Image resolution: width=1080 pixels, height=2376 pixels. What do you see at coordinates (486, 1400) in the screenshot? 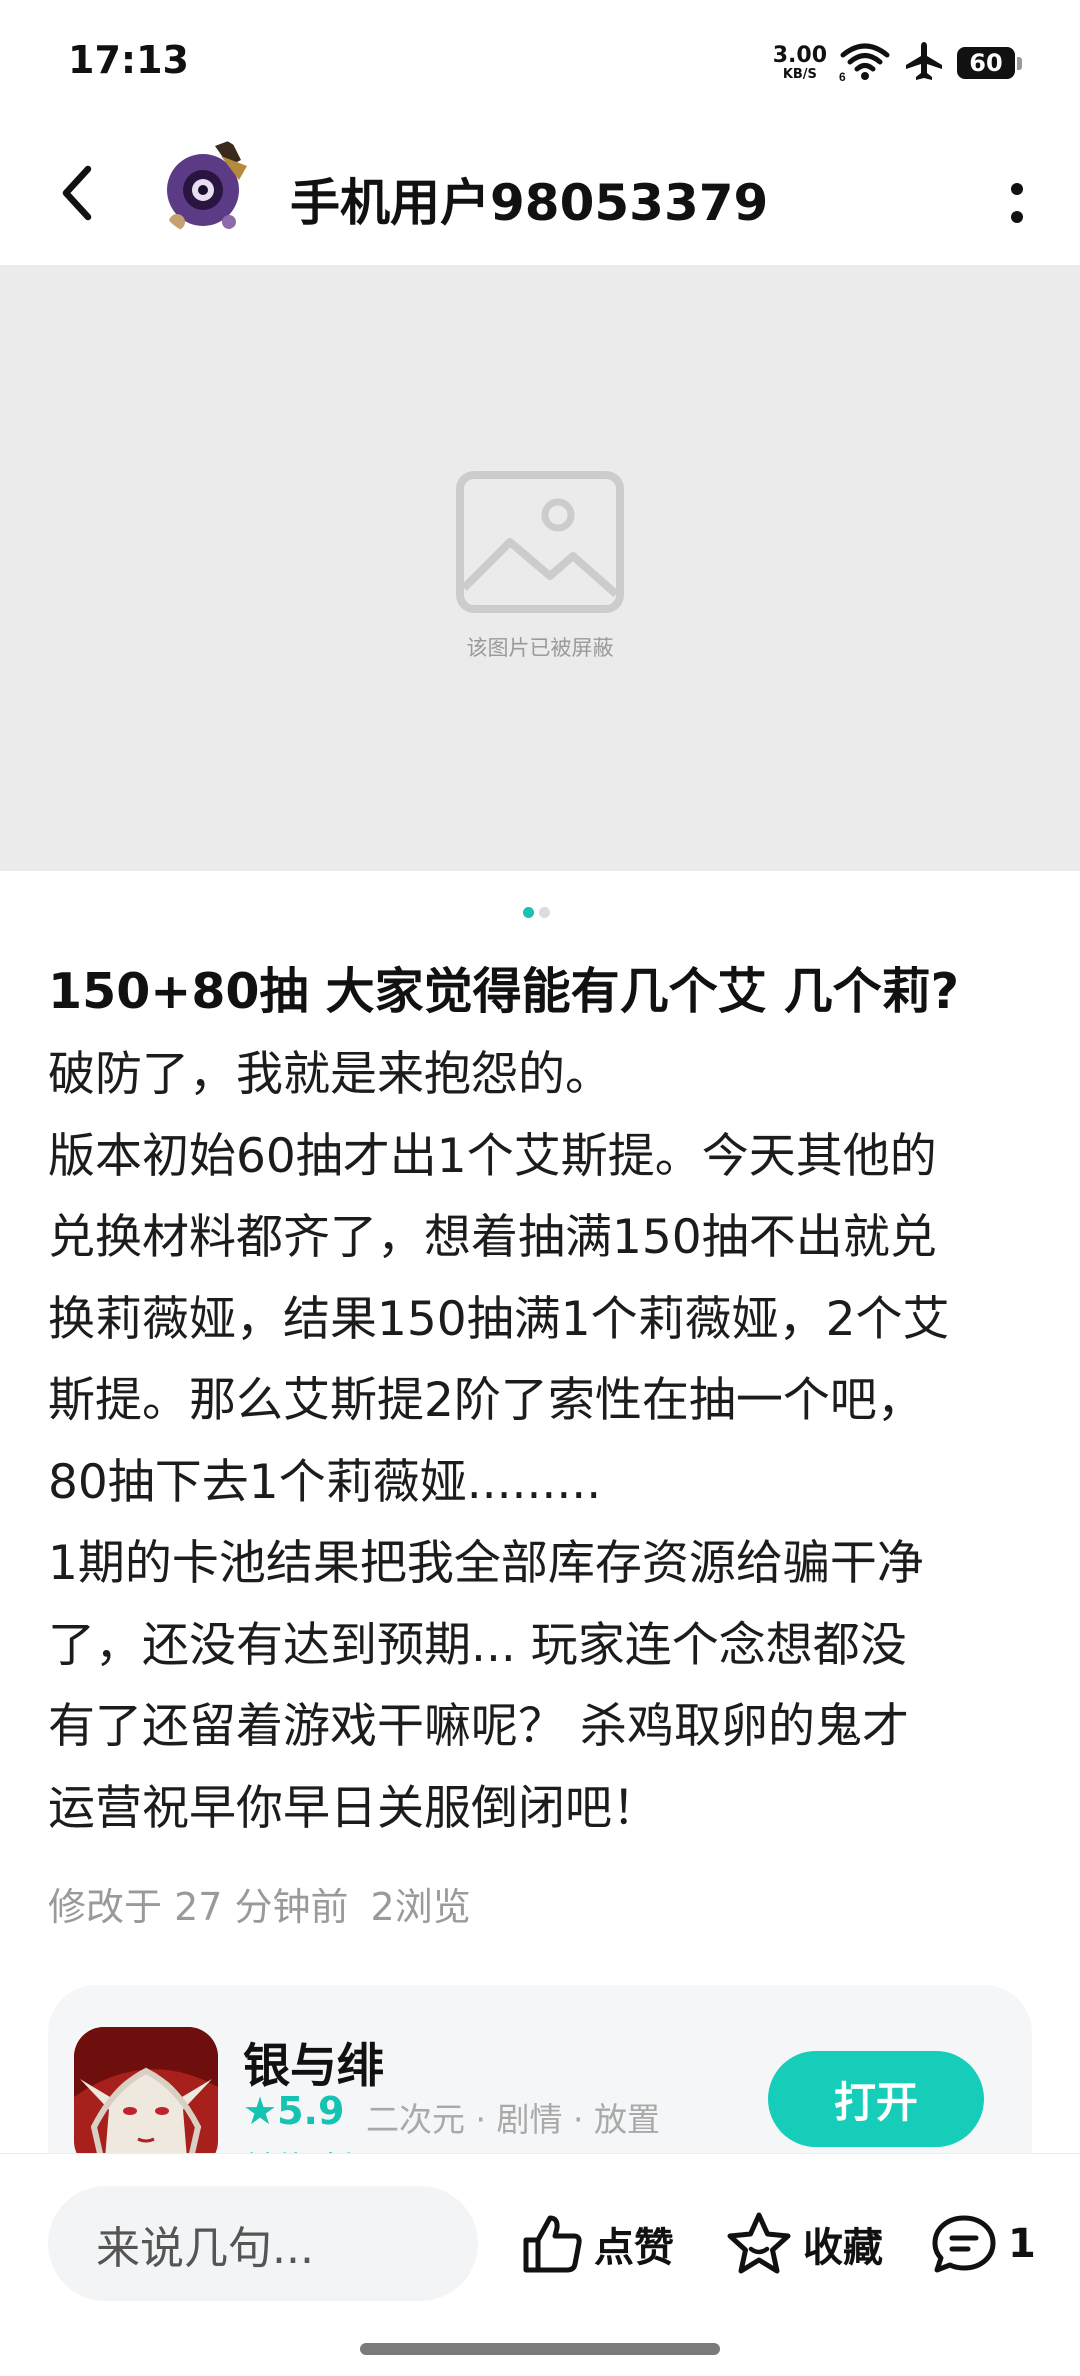
I see `post-body-line: 斯提。那么艾斯提2阶了索性在抽一个吧，` at bounding box center [486, 1400].